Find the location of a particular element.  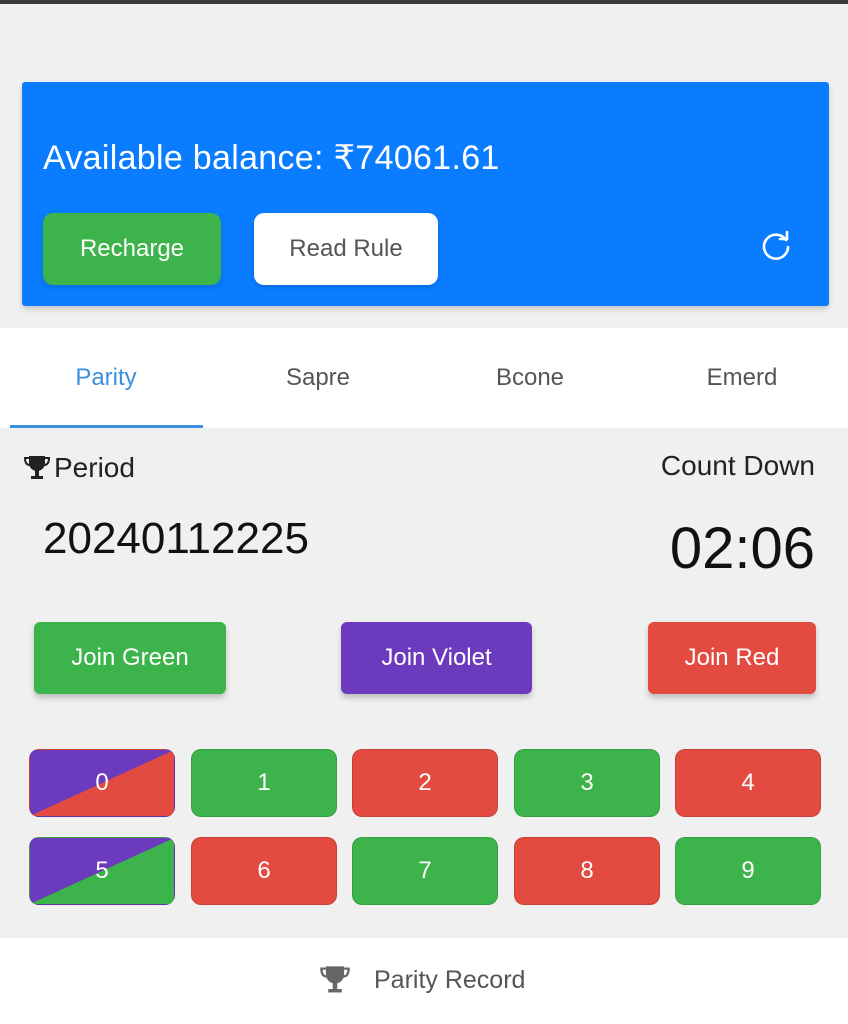

join-green-button: Join Green is located at coordinates (130, 658).